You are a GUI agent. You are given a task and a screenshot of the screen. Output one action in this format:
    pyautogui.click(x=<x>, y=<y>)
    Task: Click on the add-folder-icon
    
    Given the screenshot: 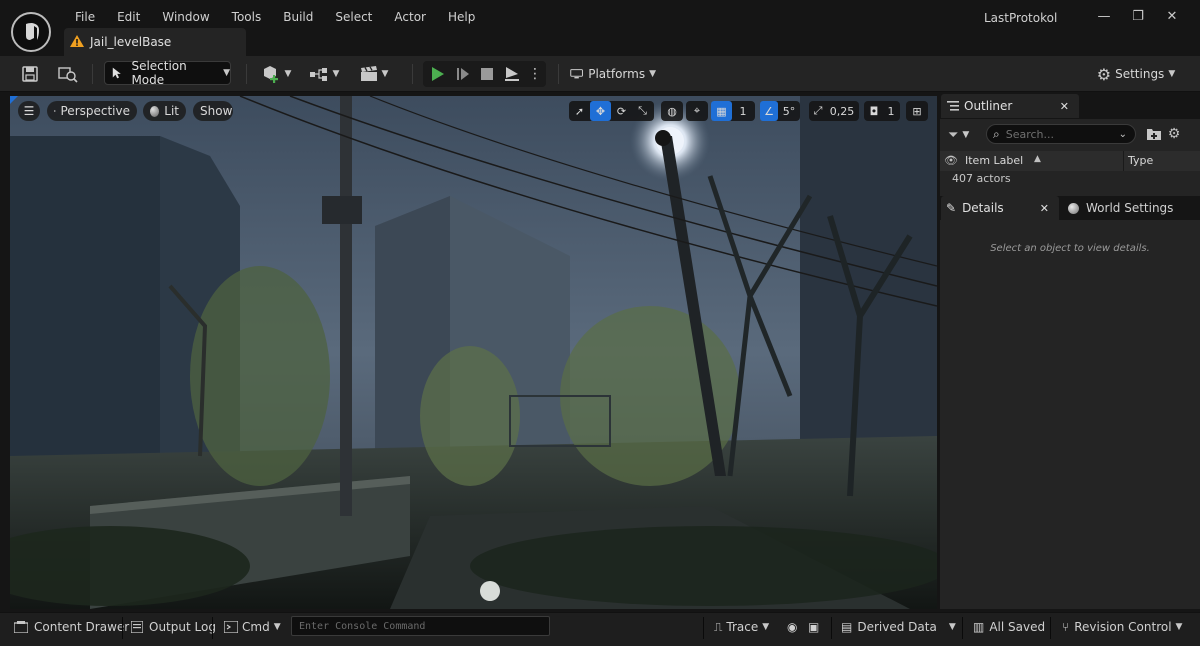 What is the action you would take?
    pyautogui.click(x=1154, y=134)
    